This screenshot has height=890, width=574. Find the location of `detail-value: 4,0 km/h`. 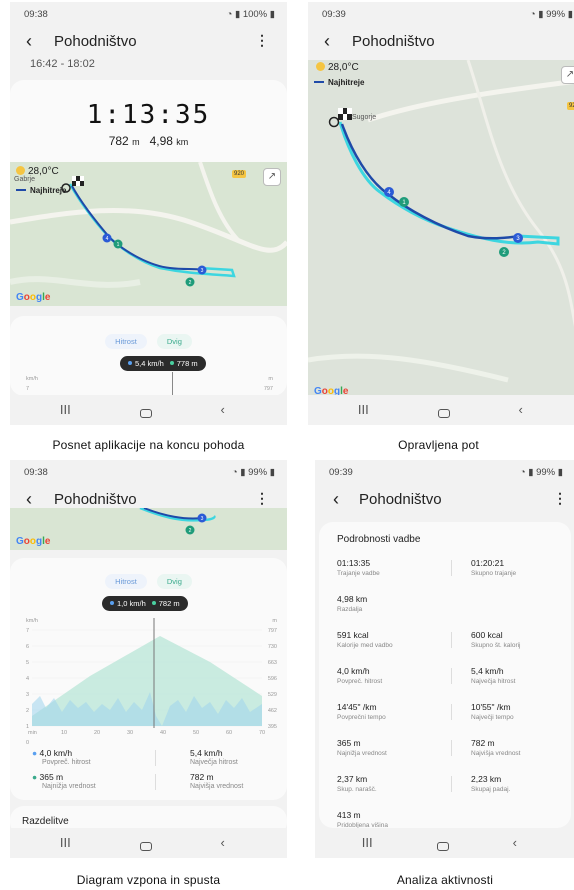

detail-value: 4,0 km/h is located at coordinates (353, 671).